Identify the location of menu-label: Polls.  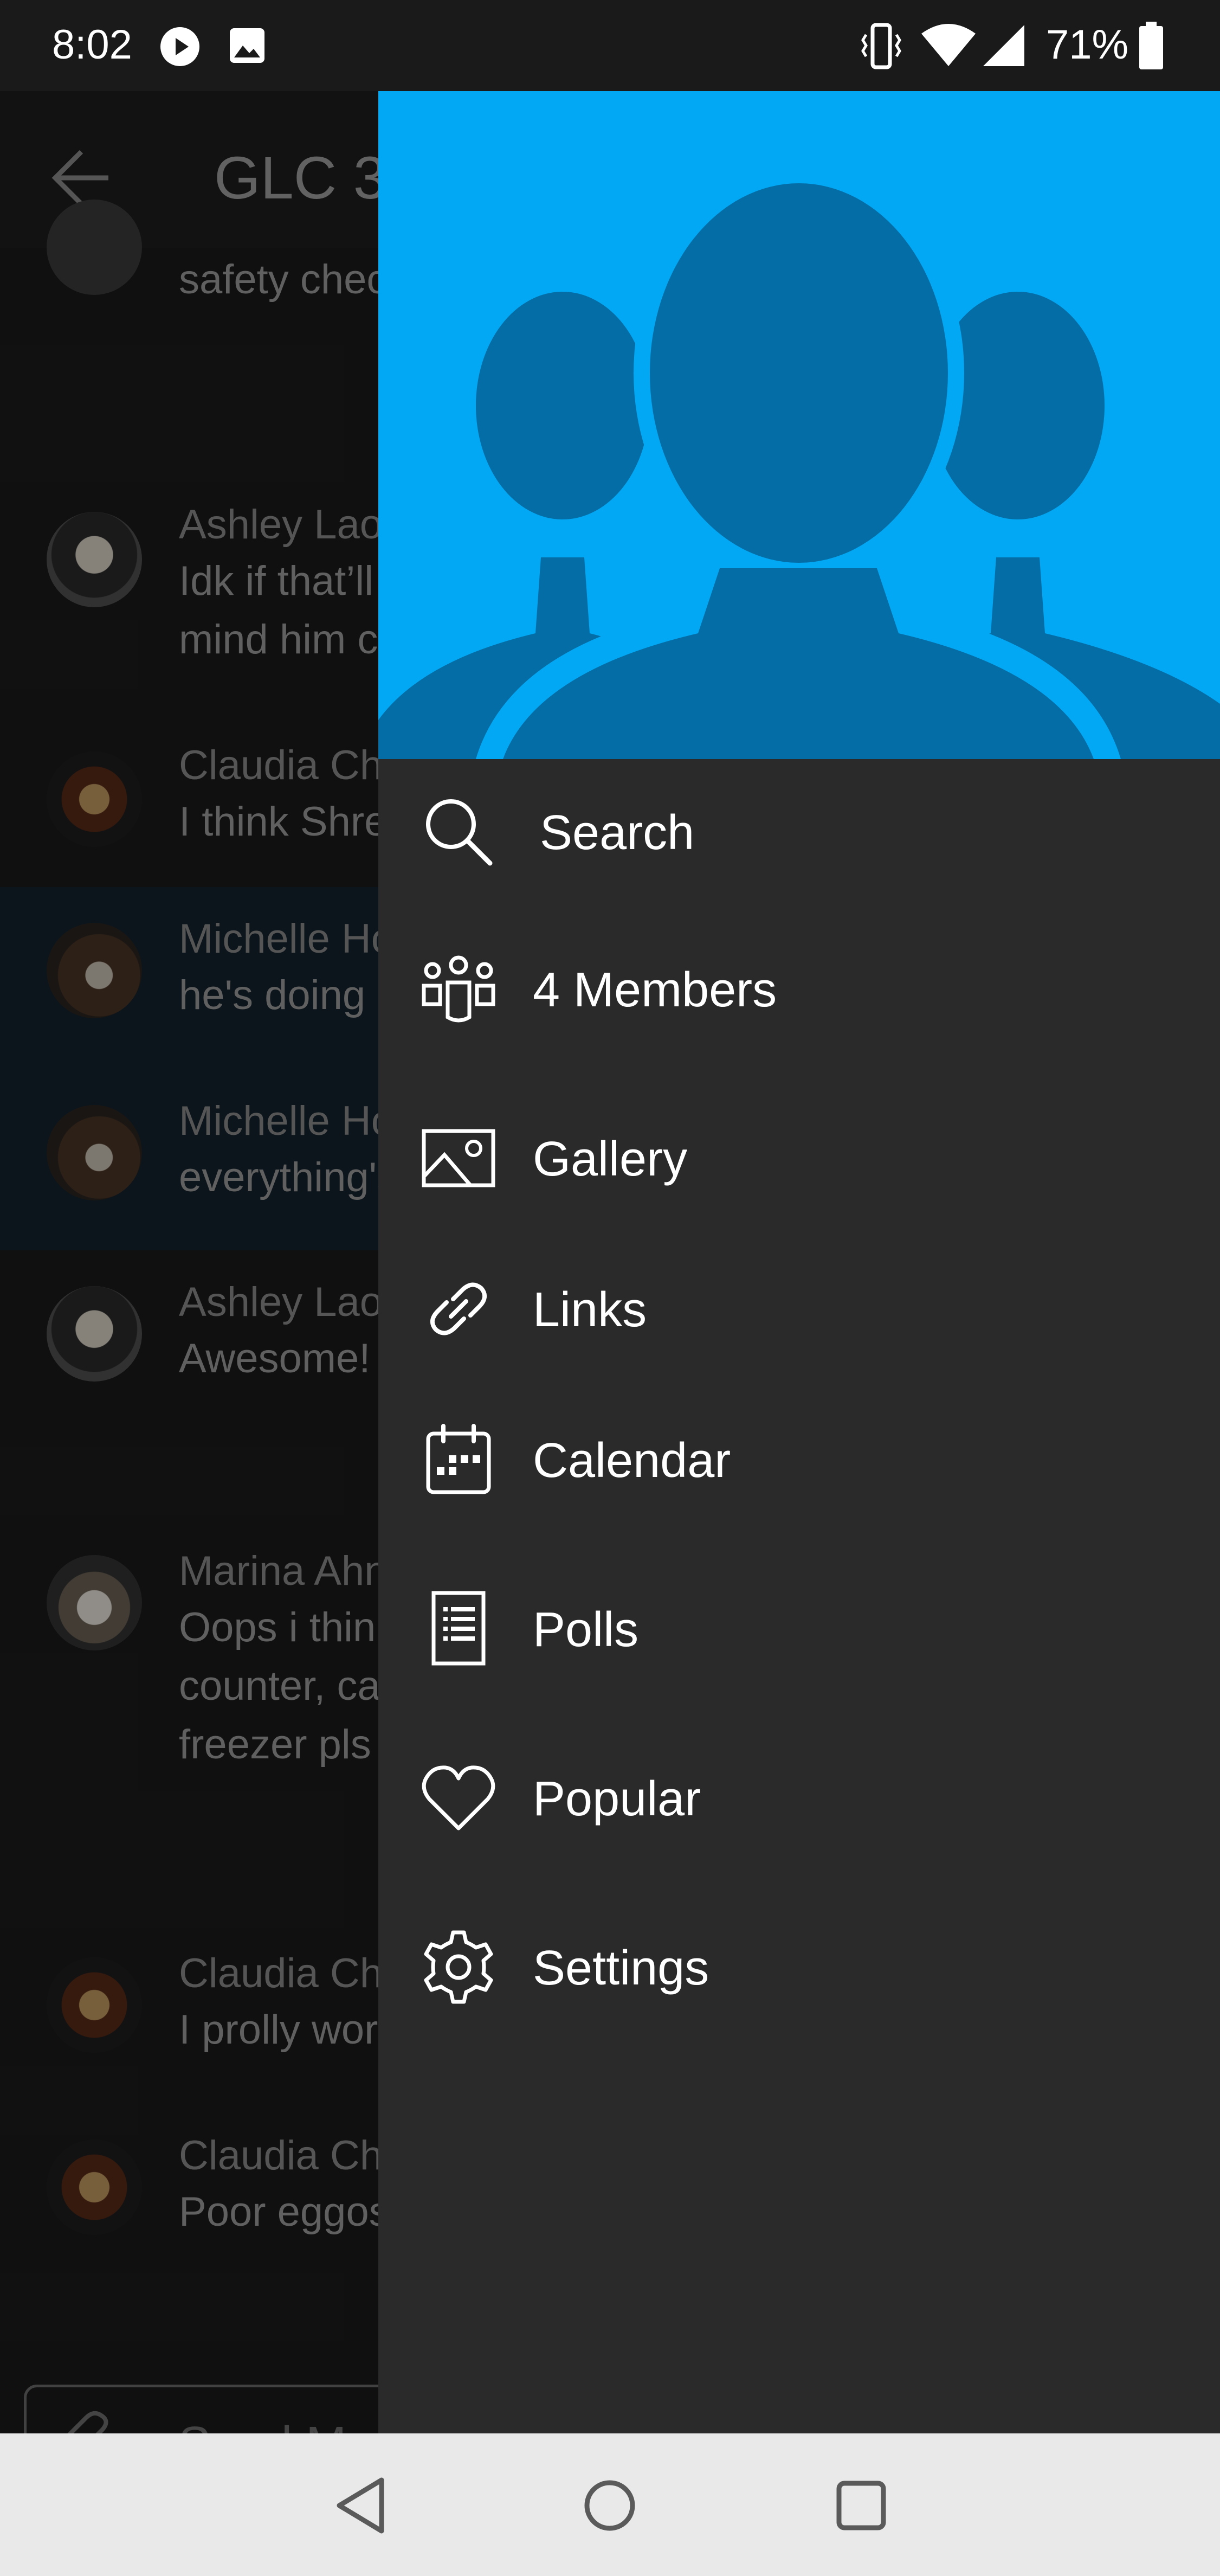
(586, 1630).